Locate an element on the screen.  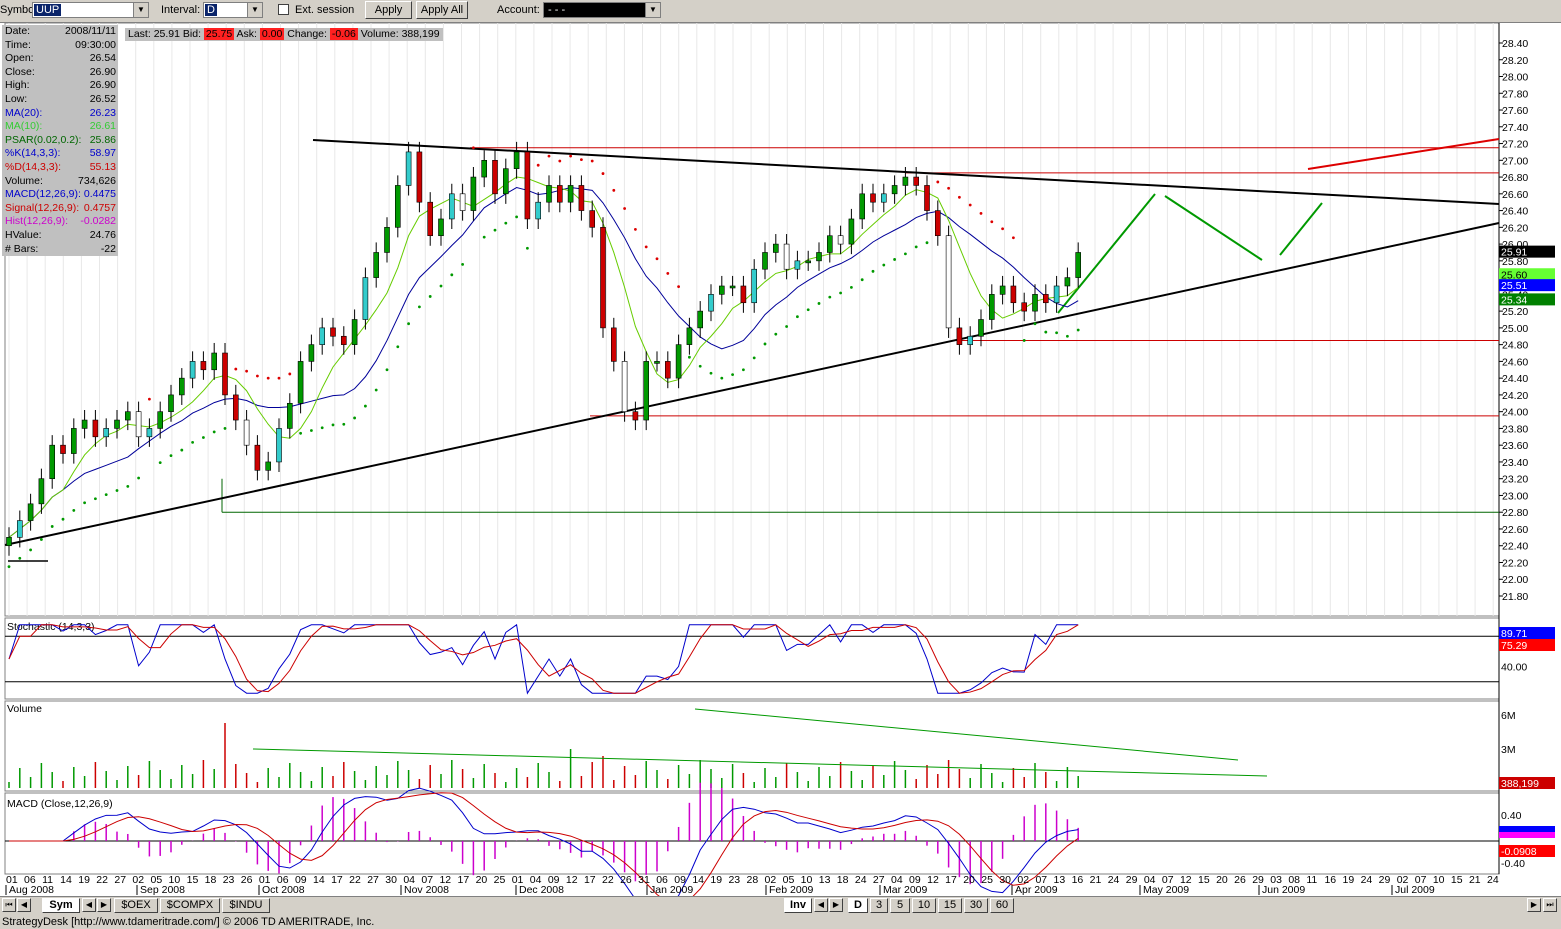
info-label: HValue: is located at coordinates (23, 234).